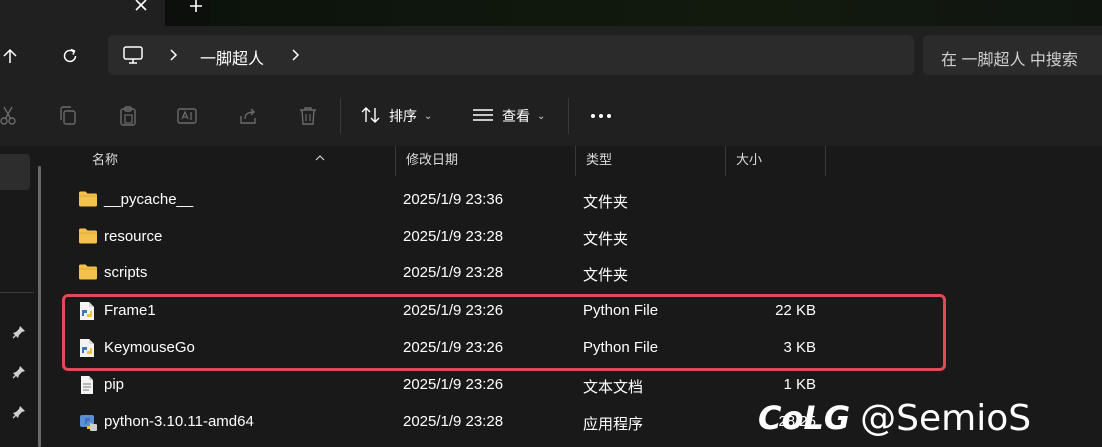 This screenshot has height=447, width=1102. Describe the element at coordinates (453, 199) in the screenshot. I see `file-date: 2025/1/9 23:36` at that location.